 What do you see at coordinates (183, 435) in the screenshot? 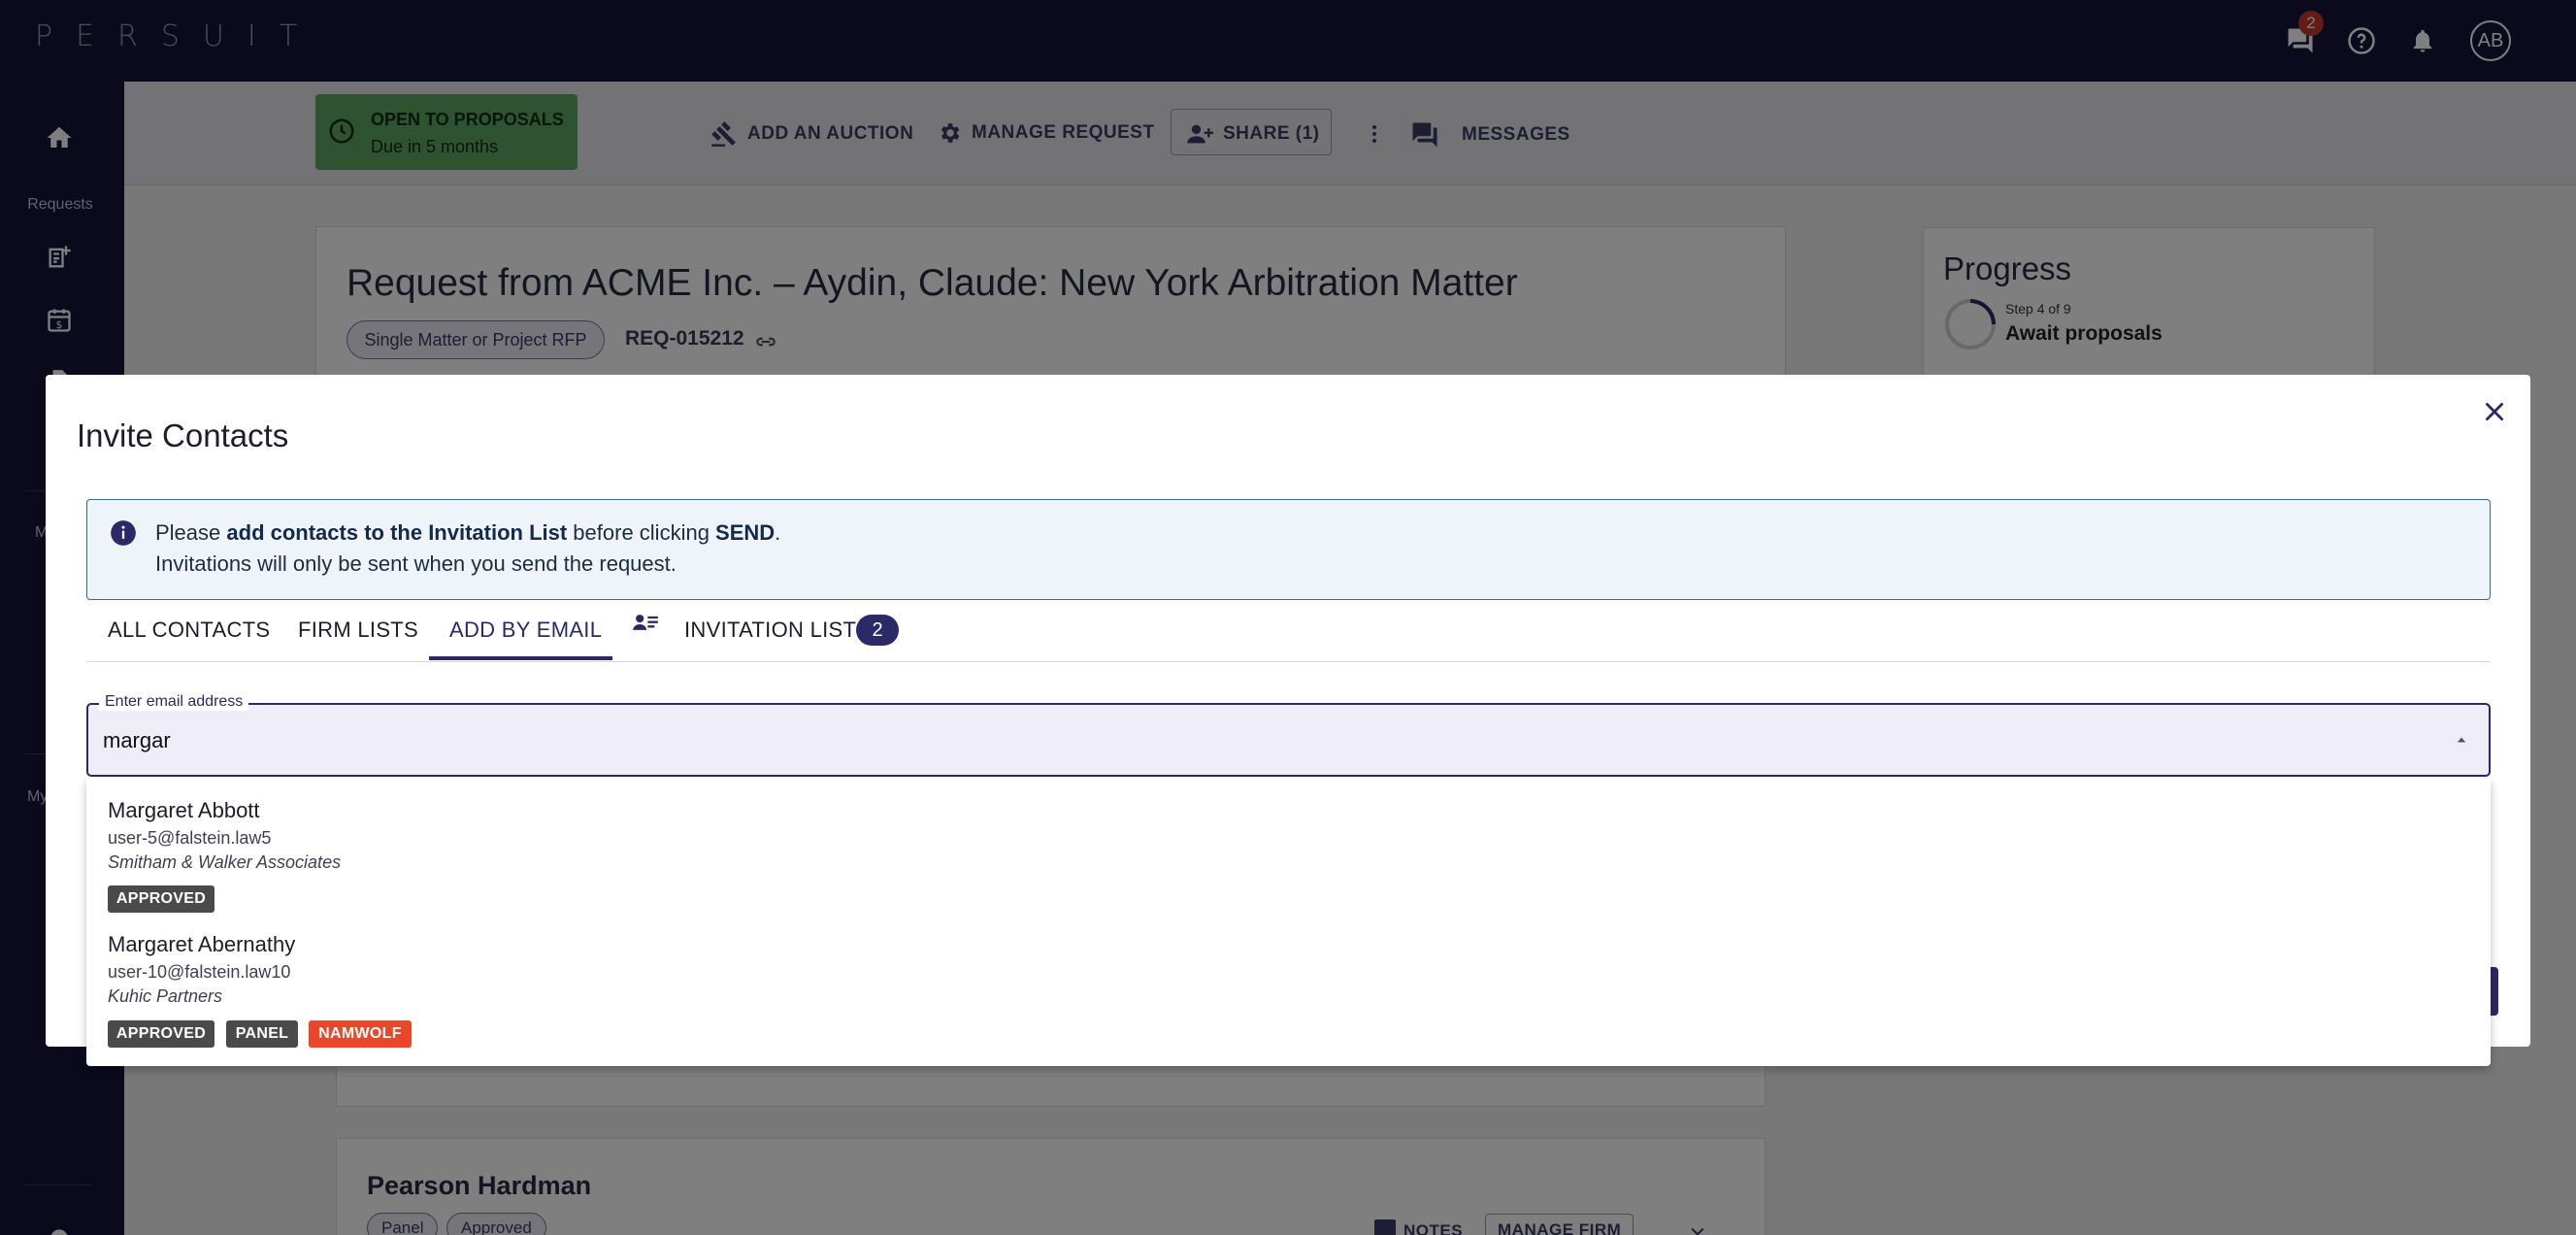
I see `dialog-title: Invite Contacts` at bounding box center [183, 435].